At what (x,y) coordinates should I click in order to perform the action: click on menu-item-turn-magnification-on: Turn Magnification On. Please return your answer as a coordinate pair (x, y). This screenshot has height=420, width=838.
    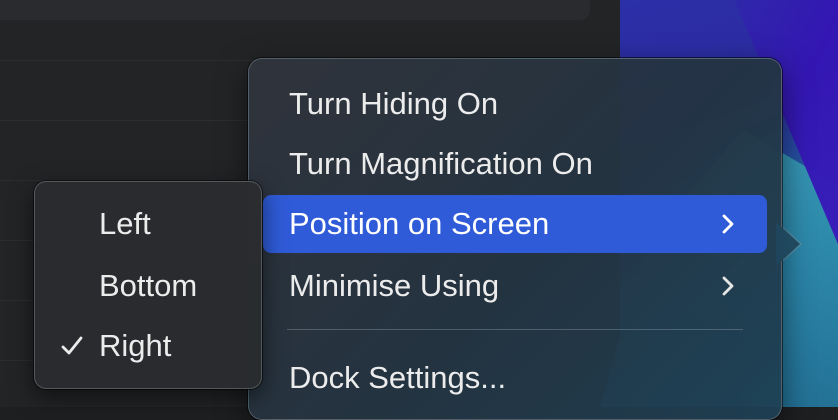
    Looking at the image, I should click on (515, 164).